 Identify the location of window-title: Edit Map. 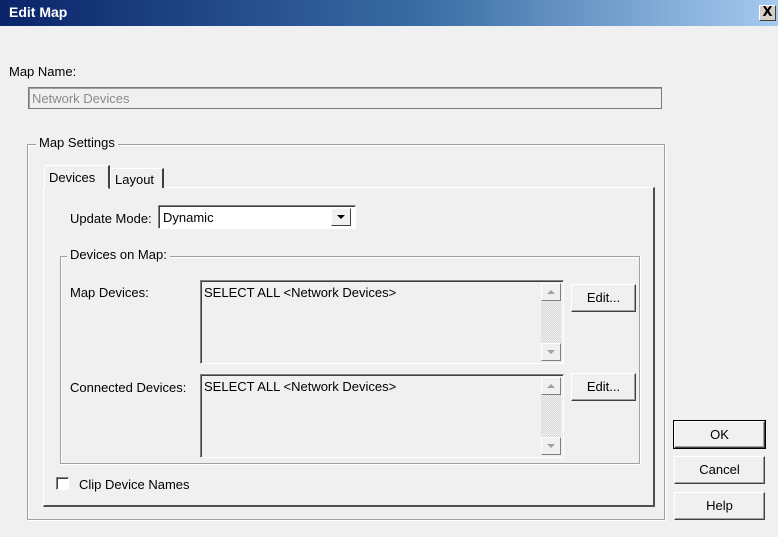
(38, 12).